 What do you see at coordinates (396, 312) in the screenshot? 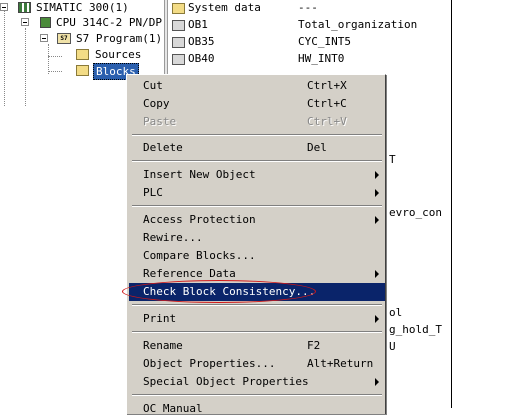
I see `partial-symbol-text: ol` at bounding box center [396, 312].